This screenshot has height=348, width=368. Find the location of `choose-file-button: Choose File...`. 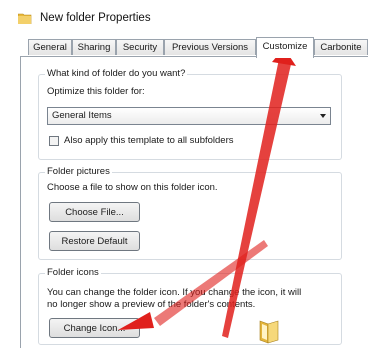

choose-file-button: Choose File... is located at coordinates (94, 212).